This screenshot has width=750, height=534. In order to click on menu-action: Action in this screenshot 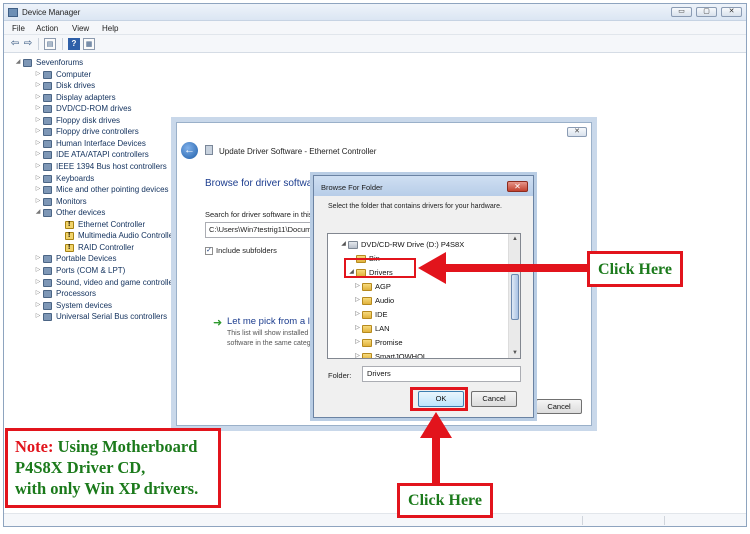, I will do `click(47, 28)`.